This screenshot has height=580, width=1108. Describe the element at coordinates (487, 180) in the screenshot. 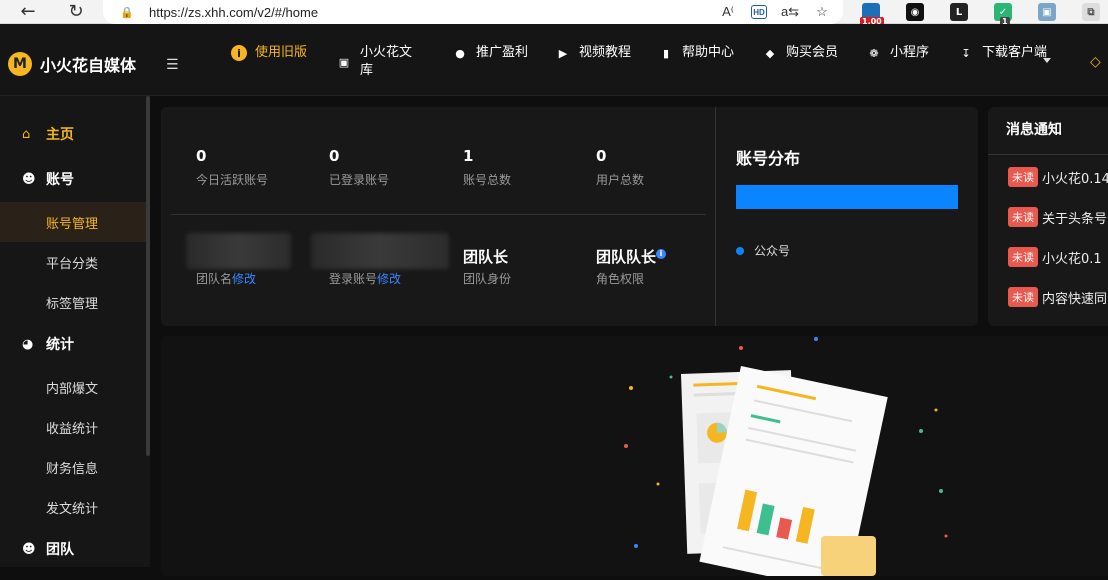

I see `stat-label: 账号总数` at that location.